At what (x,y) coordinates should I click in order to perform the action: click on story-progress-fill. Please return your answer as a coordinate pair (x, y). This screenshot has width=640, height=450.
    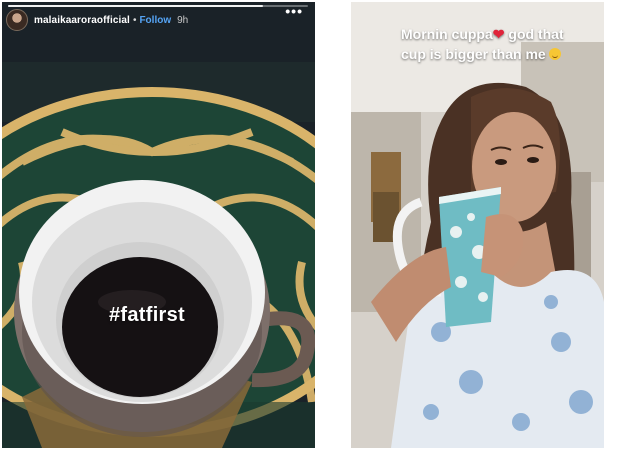
    Looking at the image, I should click on (135, 6).